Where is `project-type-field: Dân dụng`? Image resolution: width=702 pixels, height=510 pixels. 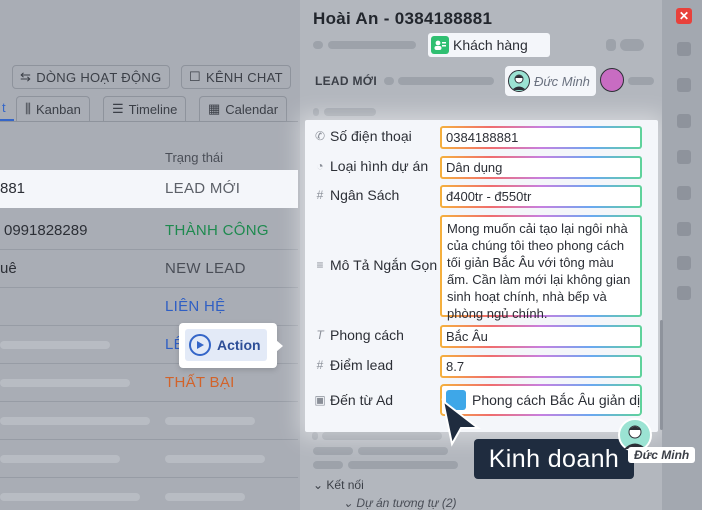 project-type-field: Dân dụng is located at coordinates (541, 167).